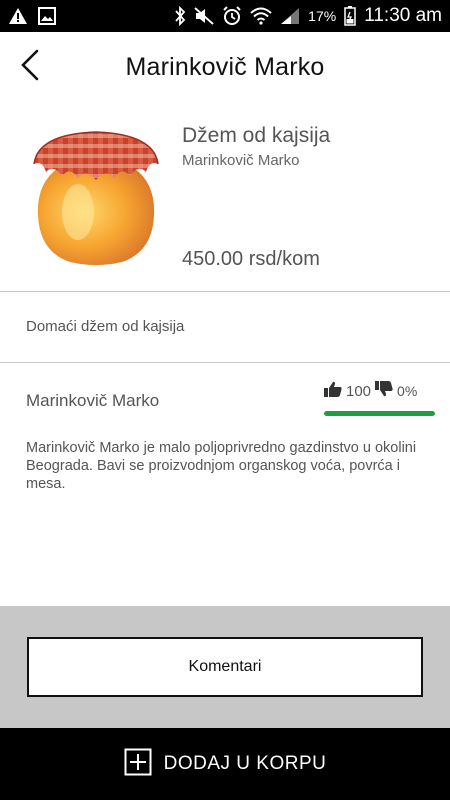  I want to click on comments-button: Komentari, so click(225, 667).